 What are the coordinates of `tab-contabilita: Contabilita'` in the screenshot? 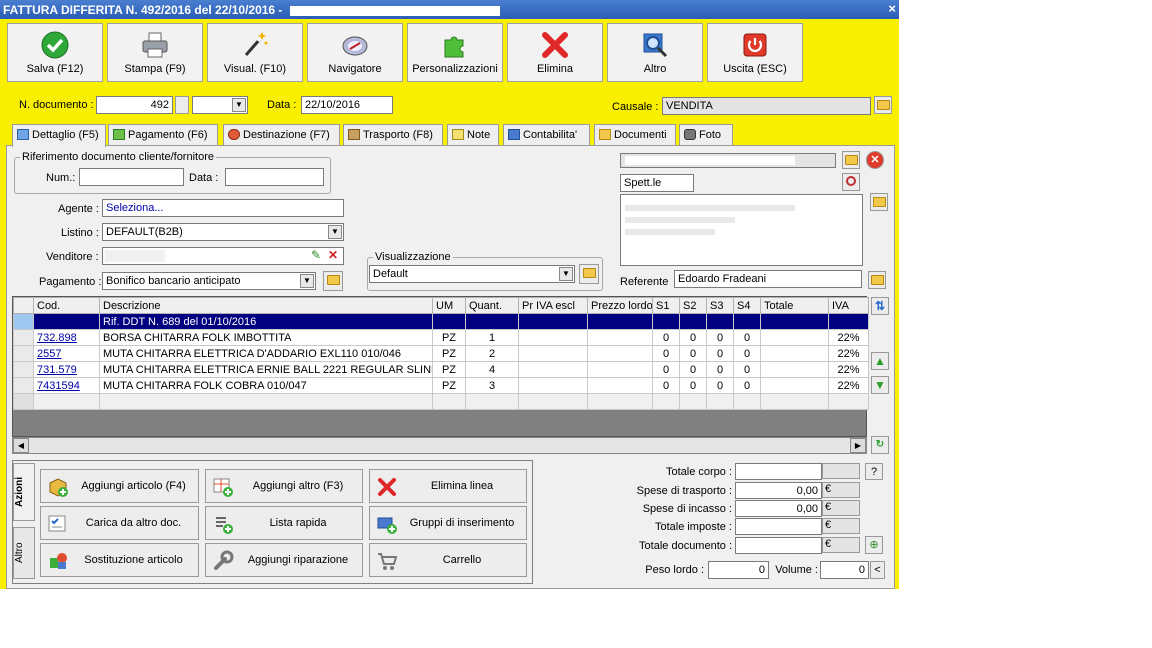 It's located at (546, 135).